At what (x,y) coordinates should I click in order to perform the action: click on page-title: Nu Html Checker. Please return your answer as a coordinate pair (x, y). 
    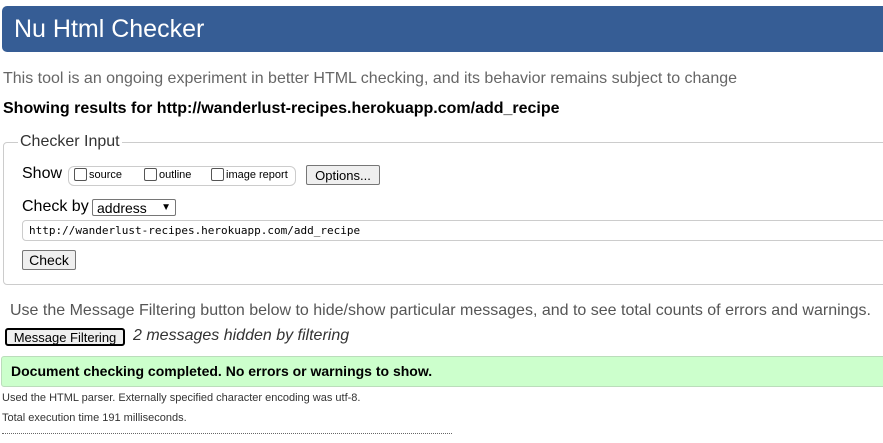
    Looking at the image, I should click on (109, 29).